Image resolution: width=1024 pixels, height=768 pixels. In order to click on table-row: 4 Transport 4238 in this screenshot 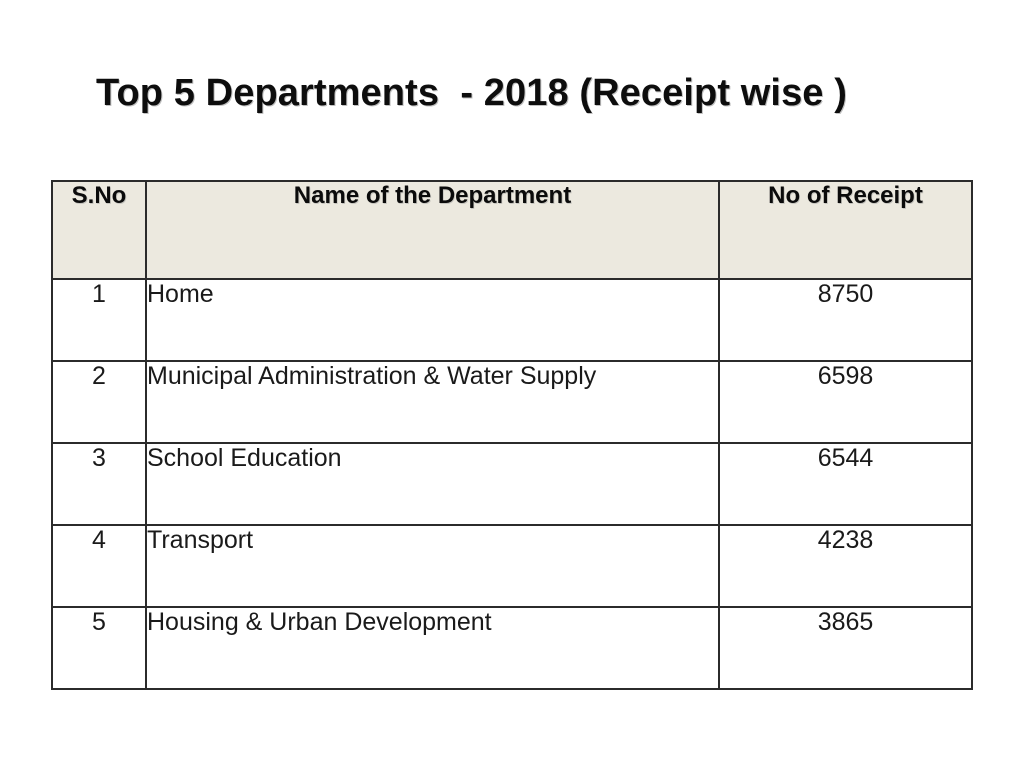, I will do `click(512, 566)`.